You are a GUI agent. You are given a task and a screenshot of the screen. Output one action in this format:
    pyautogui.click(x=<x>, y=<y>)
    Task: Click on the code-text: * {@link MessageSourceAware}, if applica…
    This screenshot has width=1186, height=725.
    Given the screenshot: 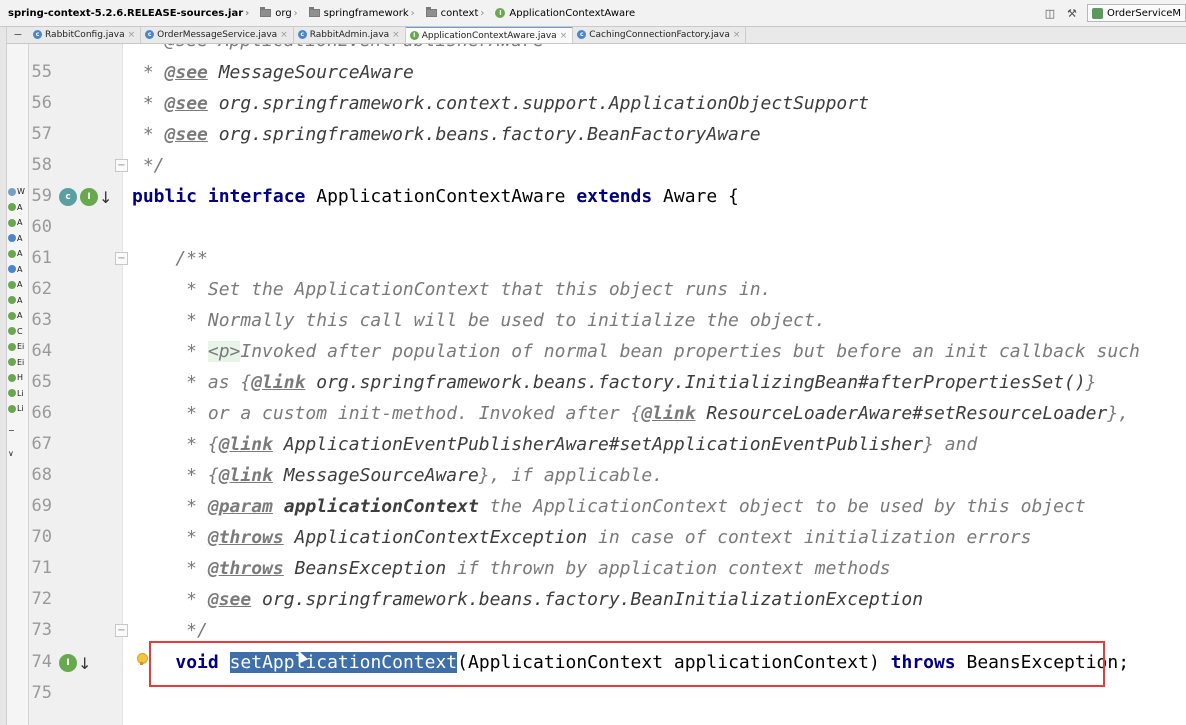 What is the action you would take?
    pyautogui.click(x=398, y=475)
    